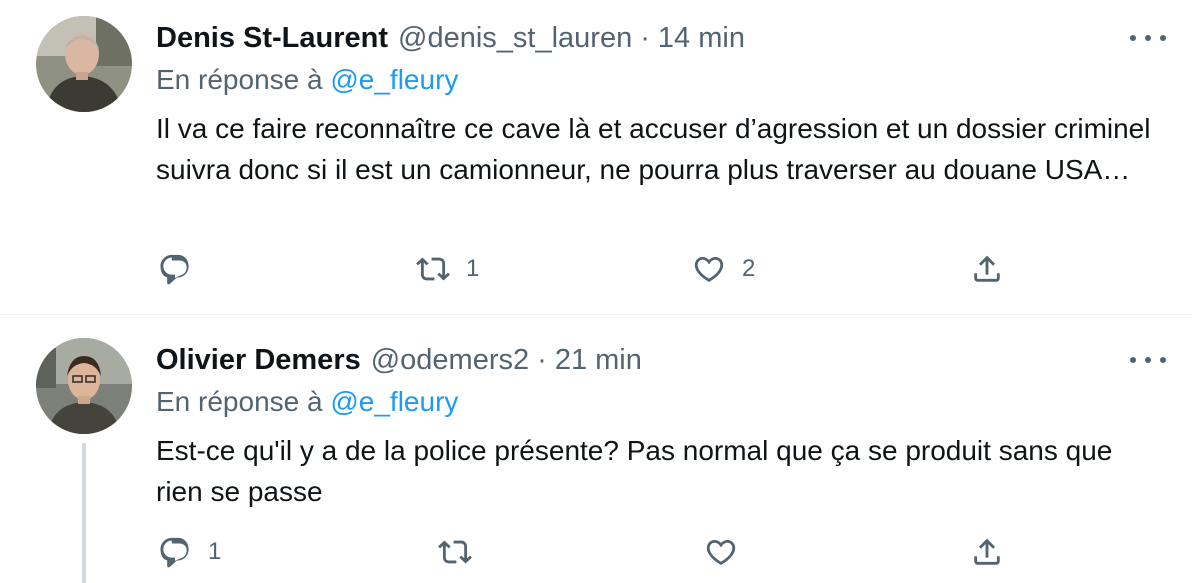 The width and height of the screenshot is (1192, 583). I want to click on retweet-button, so click(463, 552).